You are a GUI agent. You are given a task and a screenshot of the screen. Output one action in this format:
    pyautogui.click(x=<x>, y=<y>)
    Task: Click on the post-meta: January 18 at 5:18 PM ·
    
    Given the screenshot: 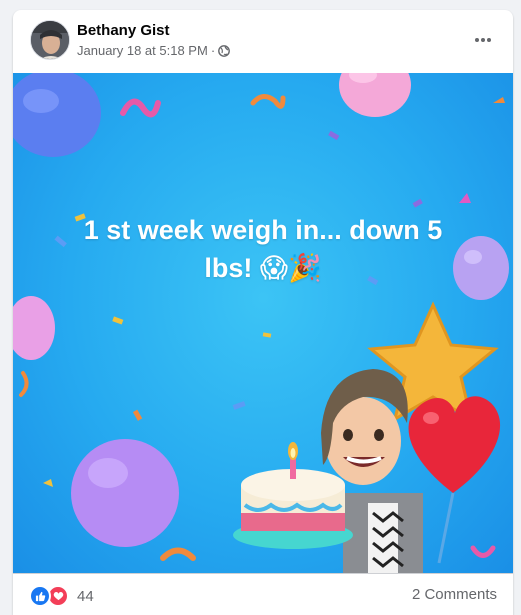 What is the action you would take?
    pyautogui.click(x=154, y=50)
    